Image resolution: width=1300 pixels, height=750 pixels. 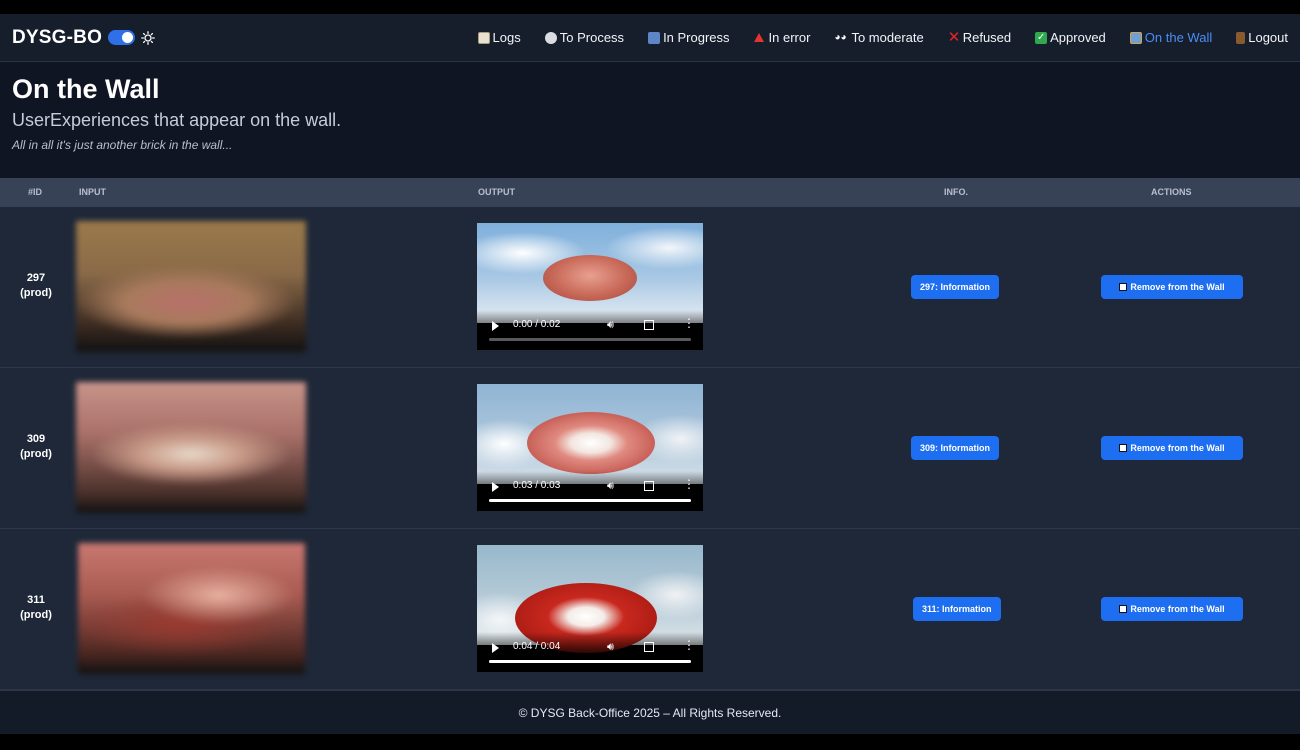 What do you see at coordinates (987, 37) in the screenshot?
I see `nav-label: Refused` at bounding box center [987, 37].